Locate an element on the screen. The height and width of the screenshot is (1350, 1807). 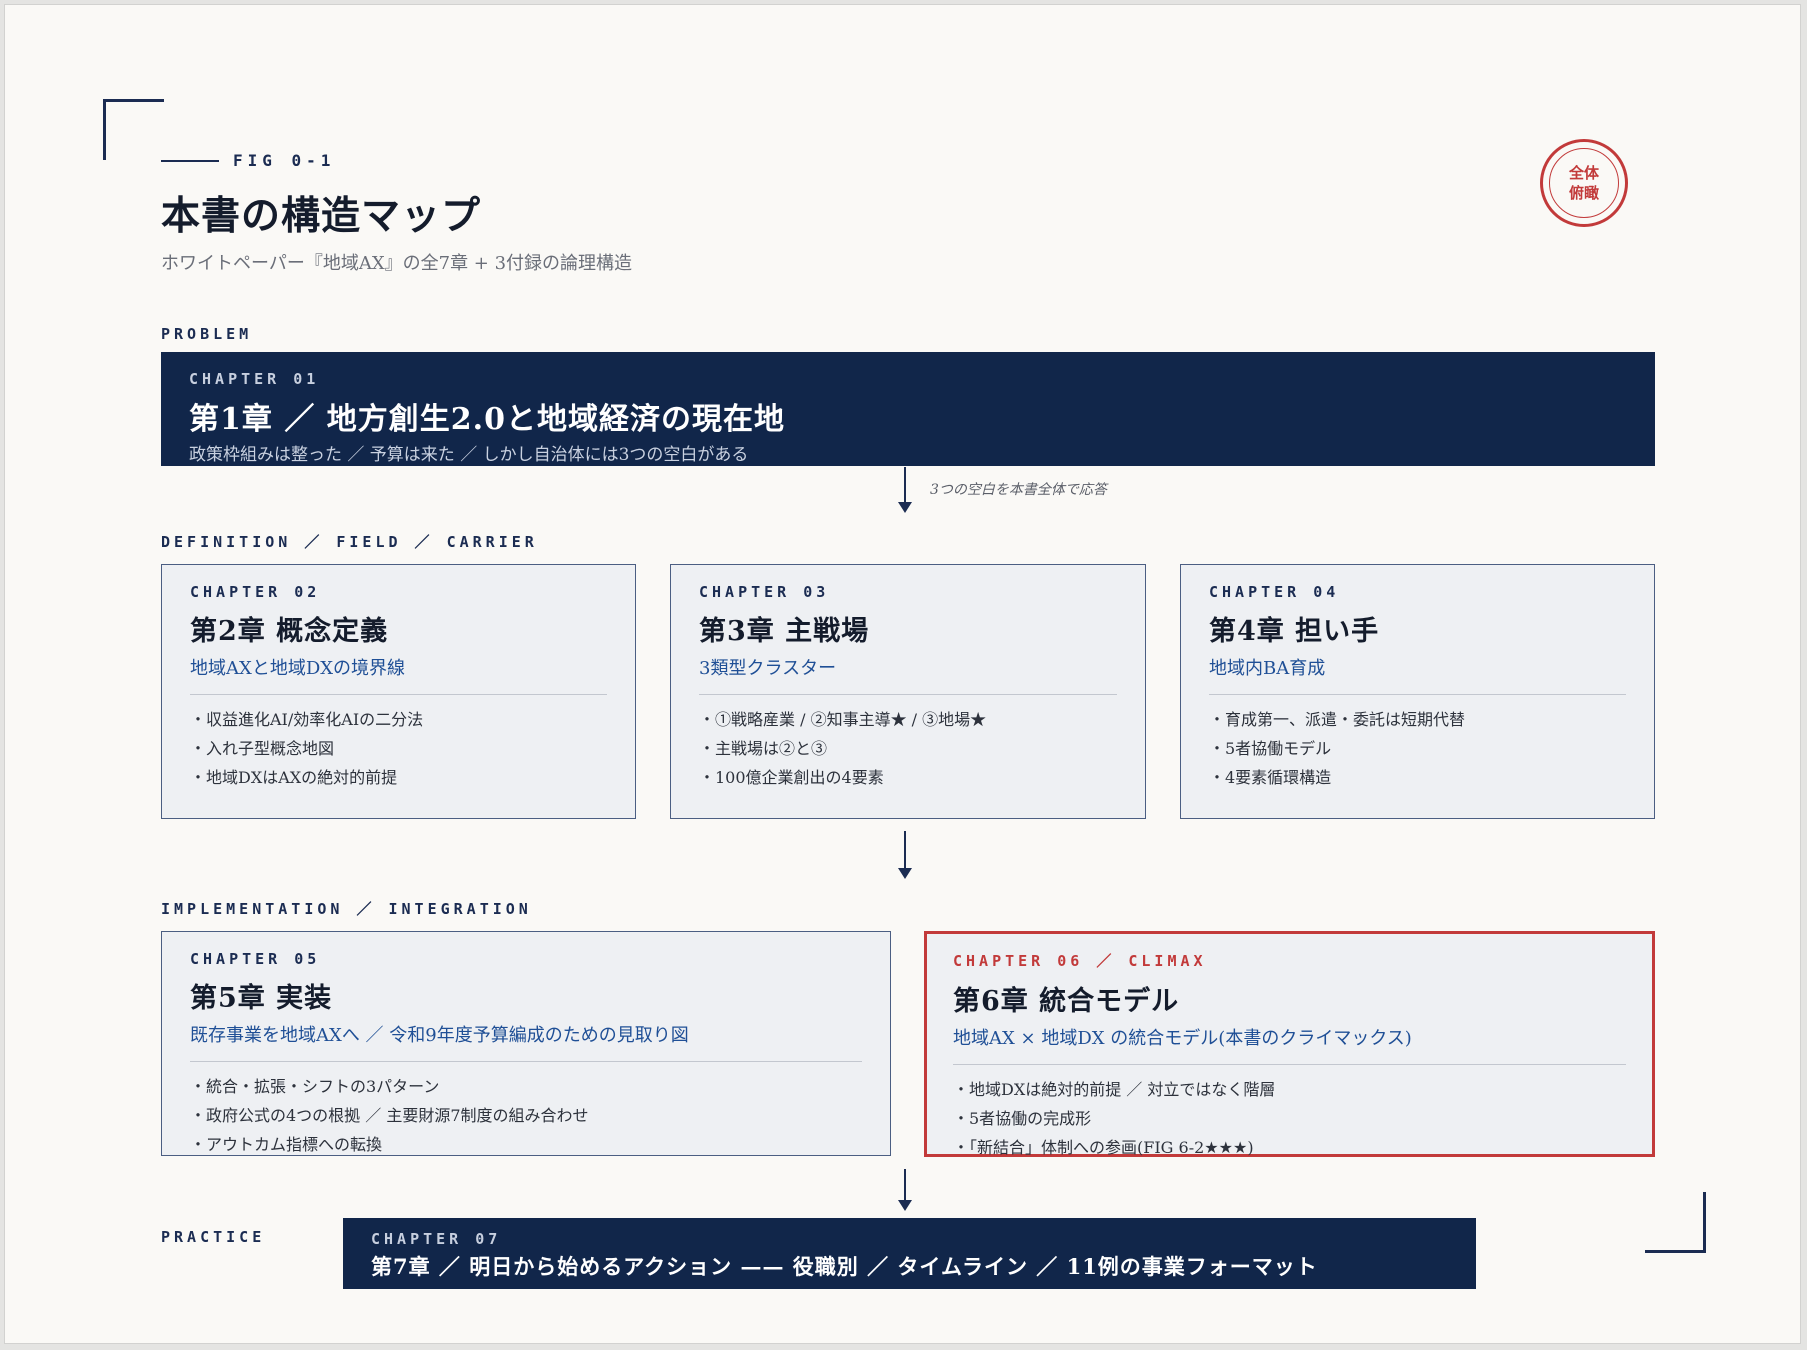
chapter-01-title: 第1章 ／ 地方創生2.0と地域経済の現在地 is located at coordinates (487, 419).